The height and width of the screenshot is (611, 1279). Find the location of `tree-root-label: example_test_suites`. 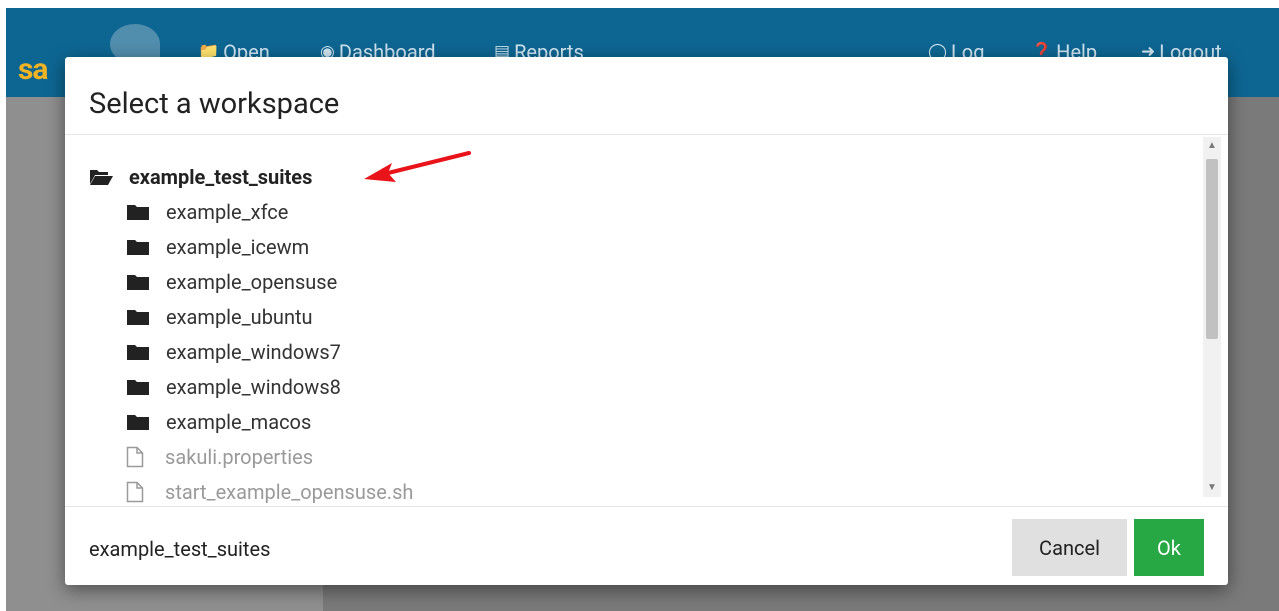

tree-root-label: example_test_suites is located at coordinates (221, 177).